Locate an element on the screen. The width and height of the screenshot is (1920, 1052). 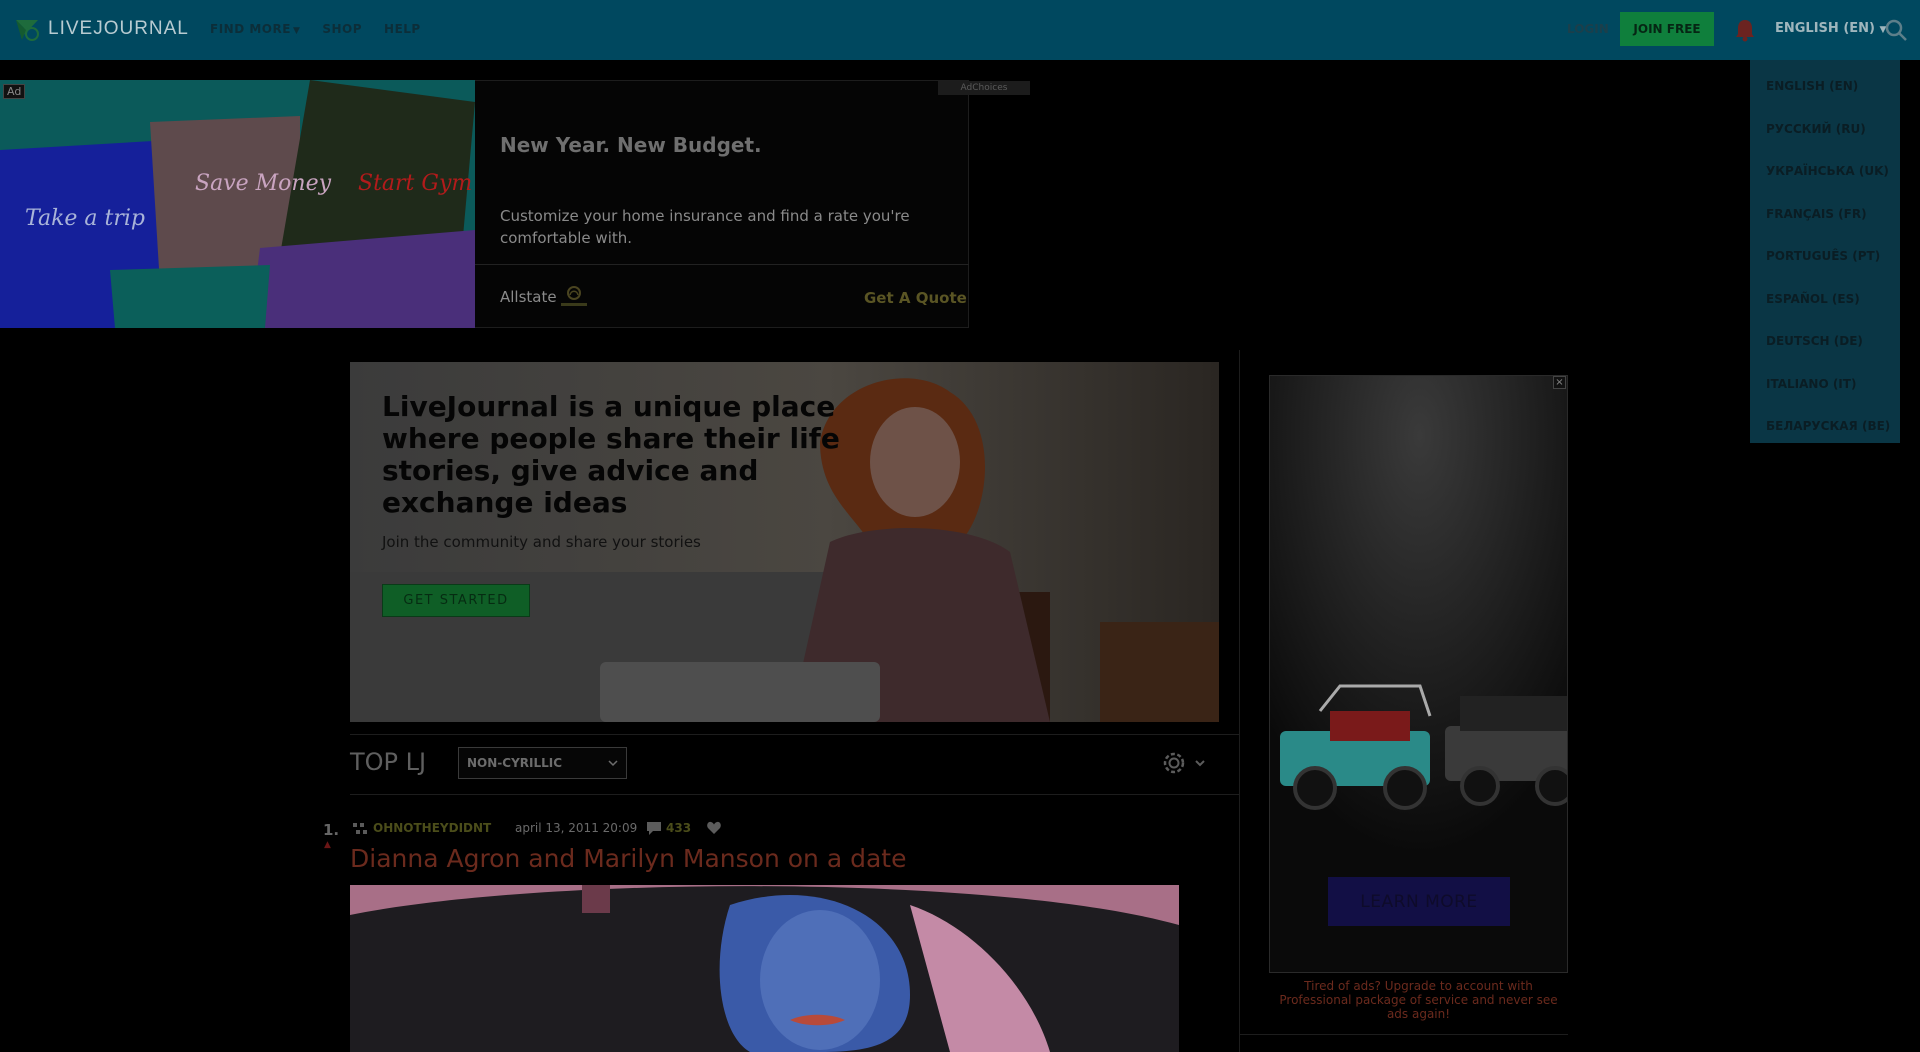
sticky-notes-illustration: Take a trip Save Money Start Gym is located at coordinates (237, 204).